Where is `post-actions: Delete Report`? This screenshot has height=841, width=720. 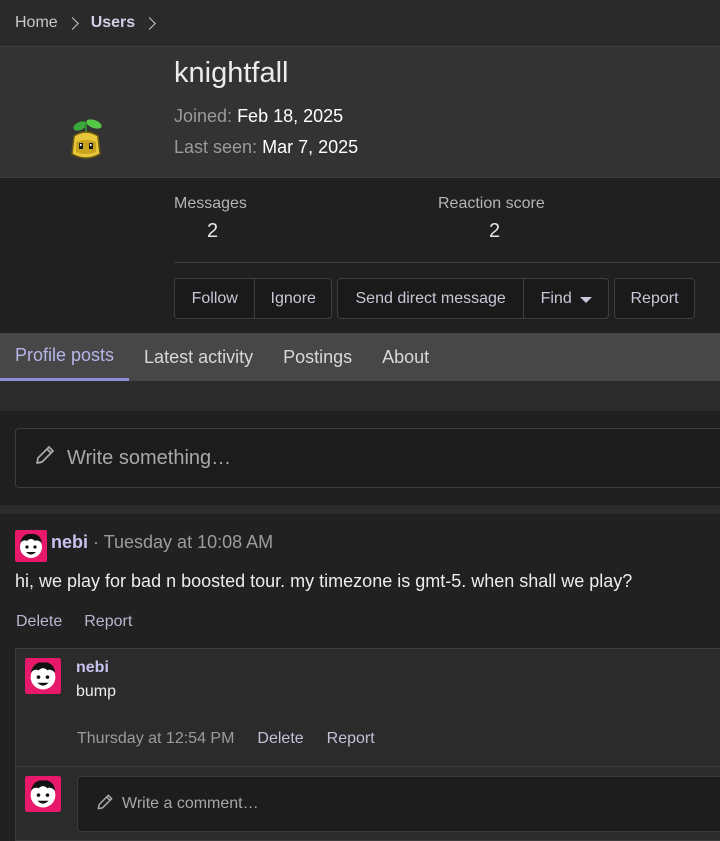 post-actions: Delete Report is located at coordinates (74, 622).